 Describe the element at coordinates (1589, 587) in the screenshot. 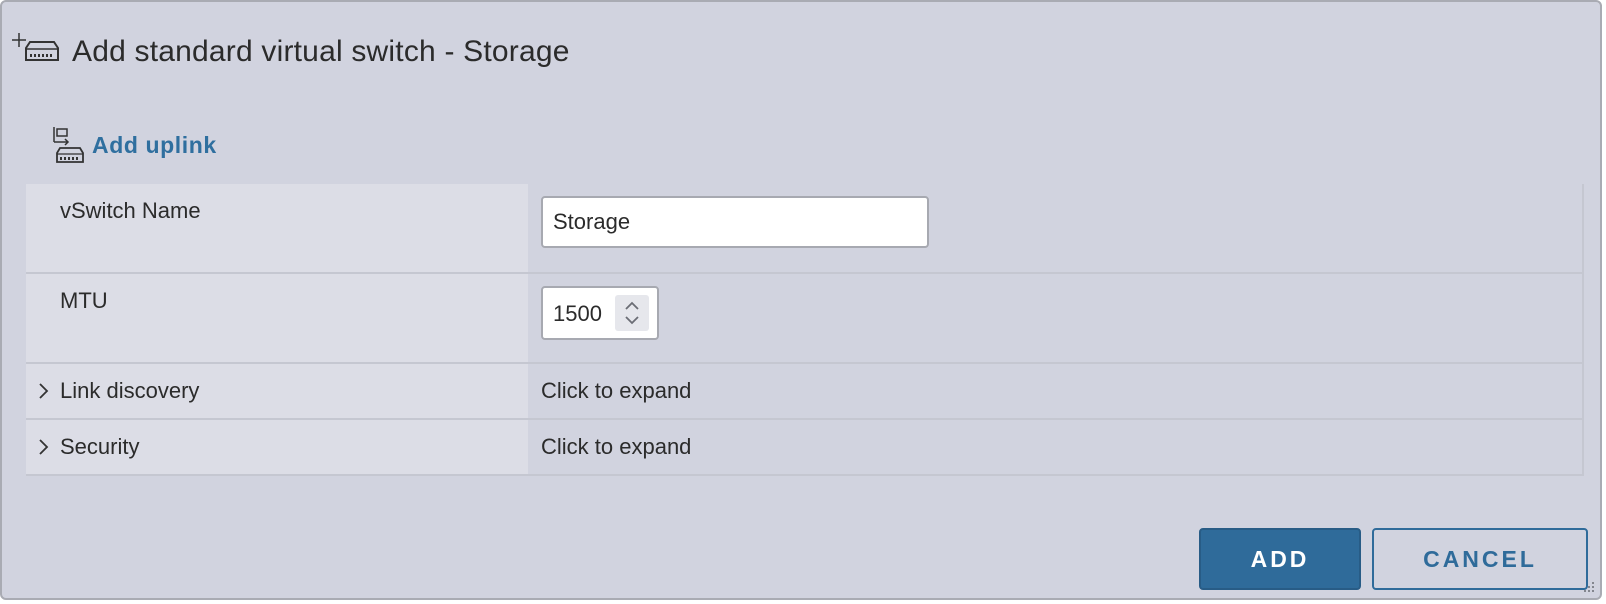

I see `resize-grip-icon` at that location.